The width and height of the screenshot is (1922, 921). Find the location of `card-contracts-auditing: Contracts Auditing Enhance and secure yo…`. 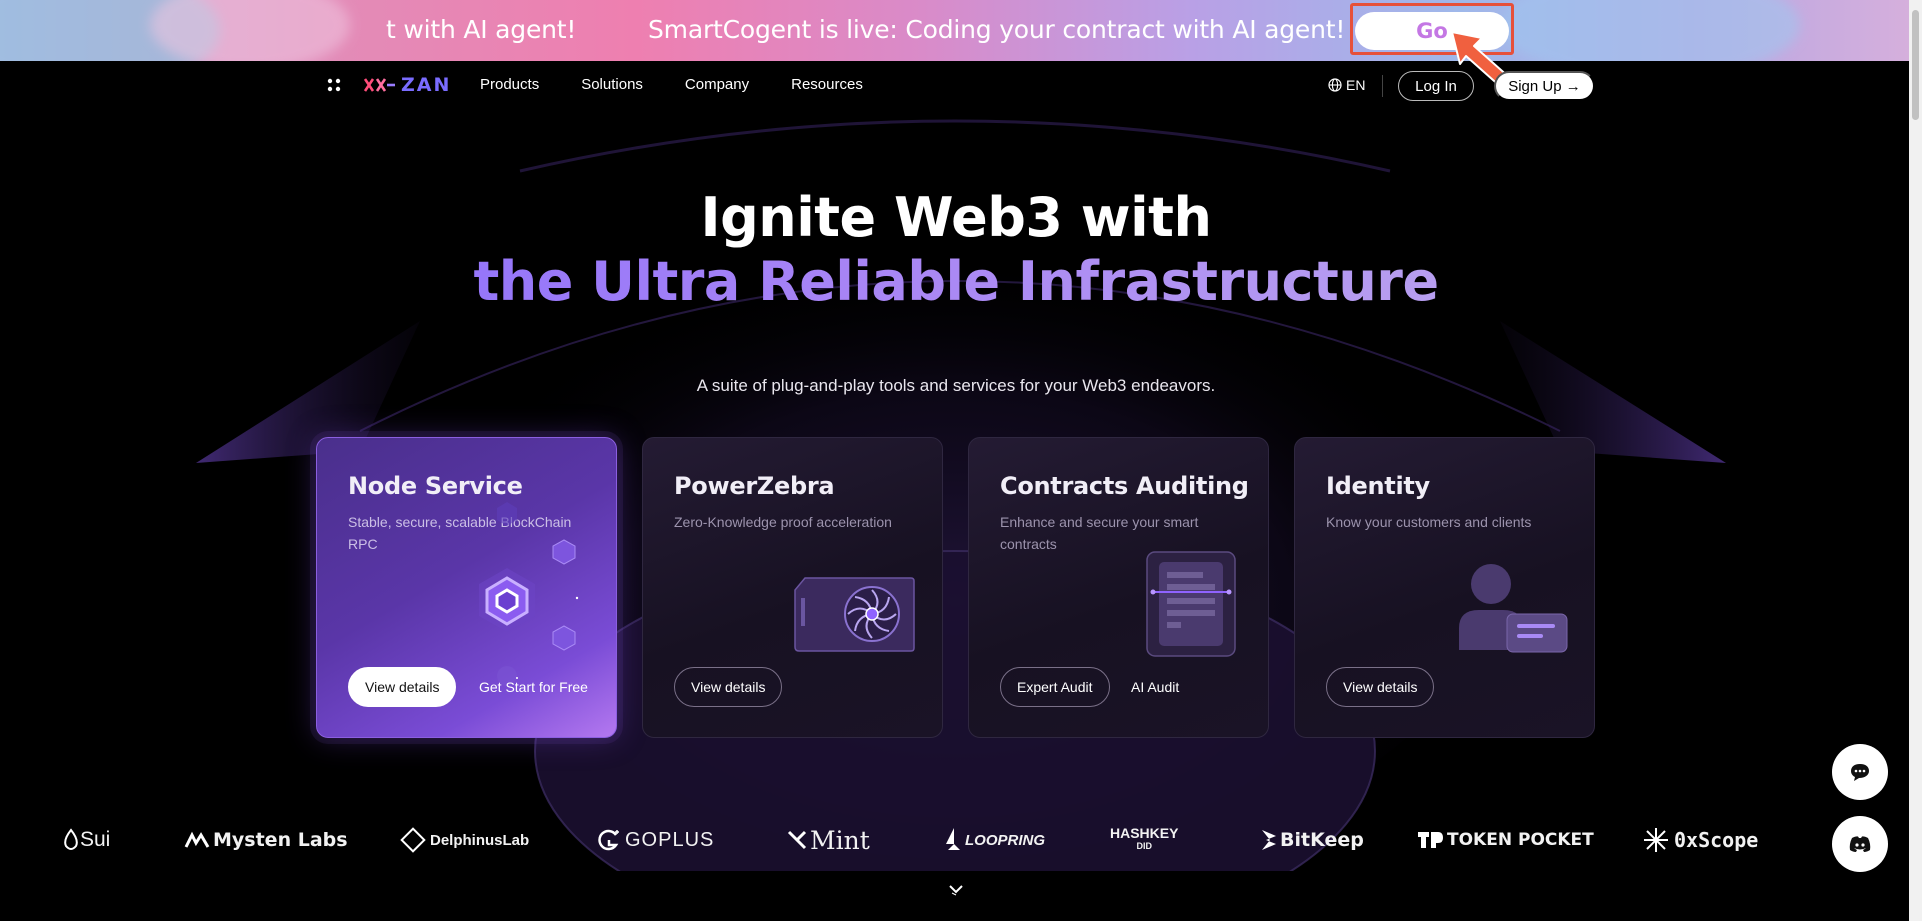

card-contracts-auditing: Contracts Auditing Enhance and secure yo… is located at coordinates (1118, 587).